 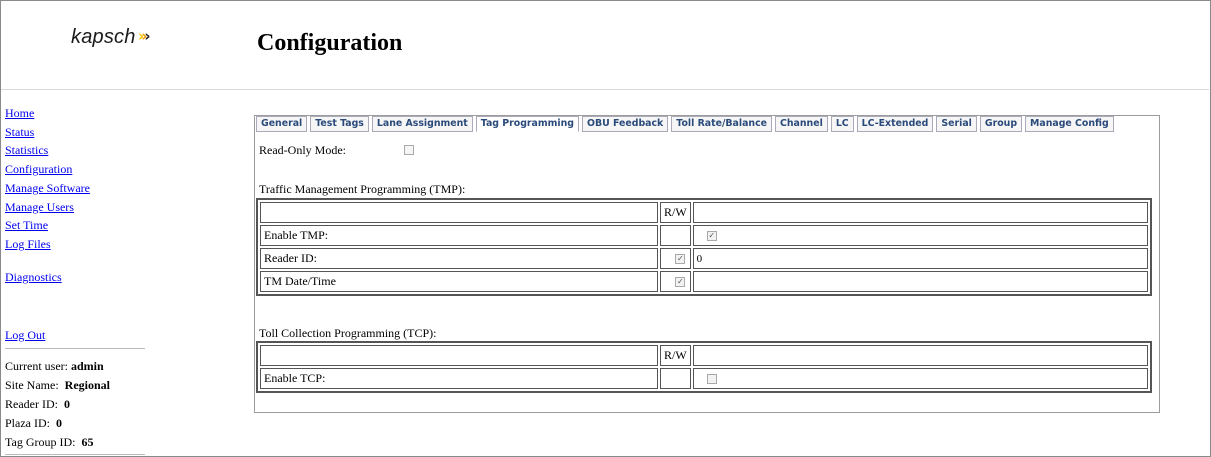 What do you see at coordinates (25, 335) in the screenshot?
I see `logout-link: Log Out` at bounding box center [25, 335].